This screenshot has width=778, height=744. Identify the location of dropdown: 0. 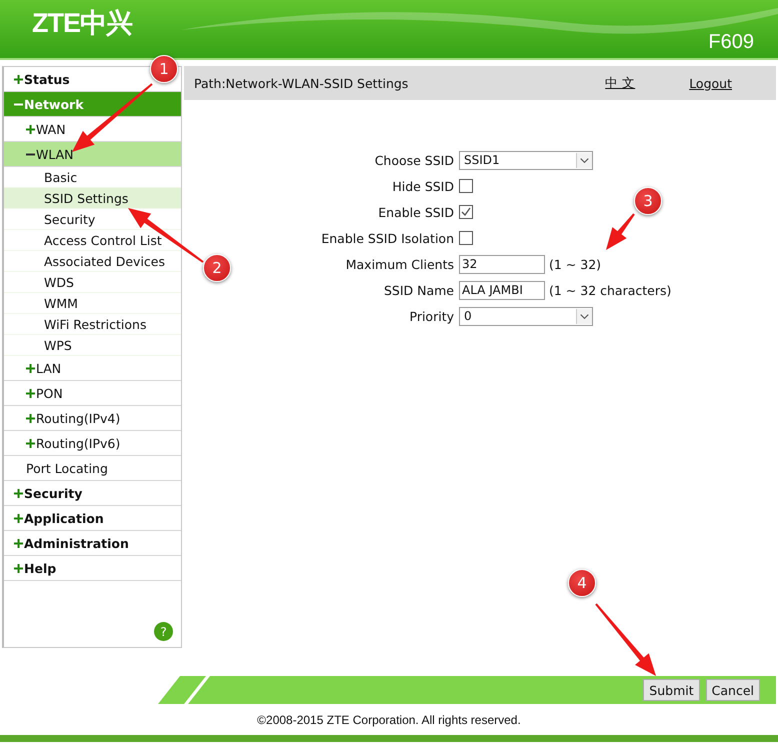
(526, 316).